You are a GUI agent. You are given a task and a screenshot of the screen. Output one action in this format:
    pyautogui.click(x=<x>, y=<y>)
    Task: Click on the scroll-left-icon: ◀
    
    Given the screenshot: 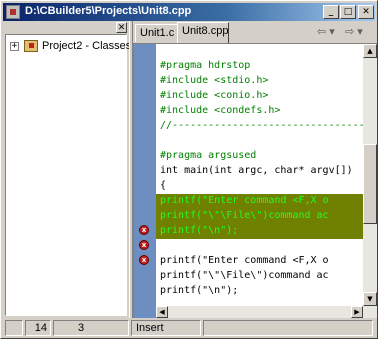 What is the action you would take?
    pyautogui.click(x=162, y=312)
    